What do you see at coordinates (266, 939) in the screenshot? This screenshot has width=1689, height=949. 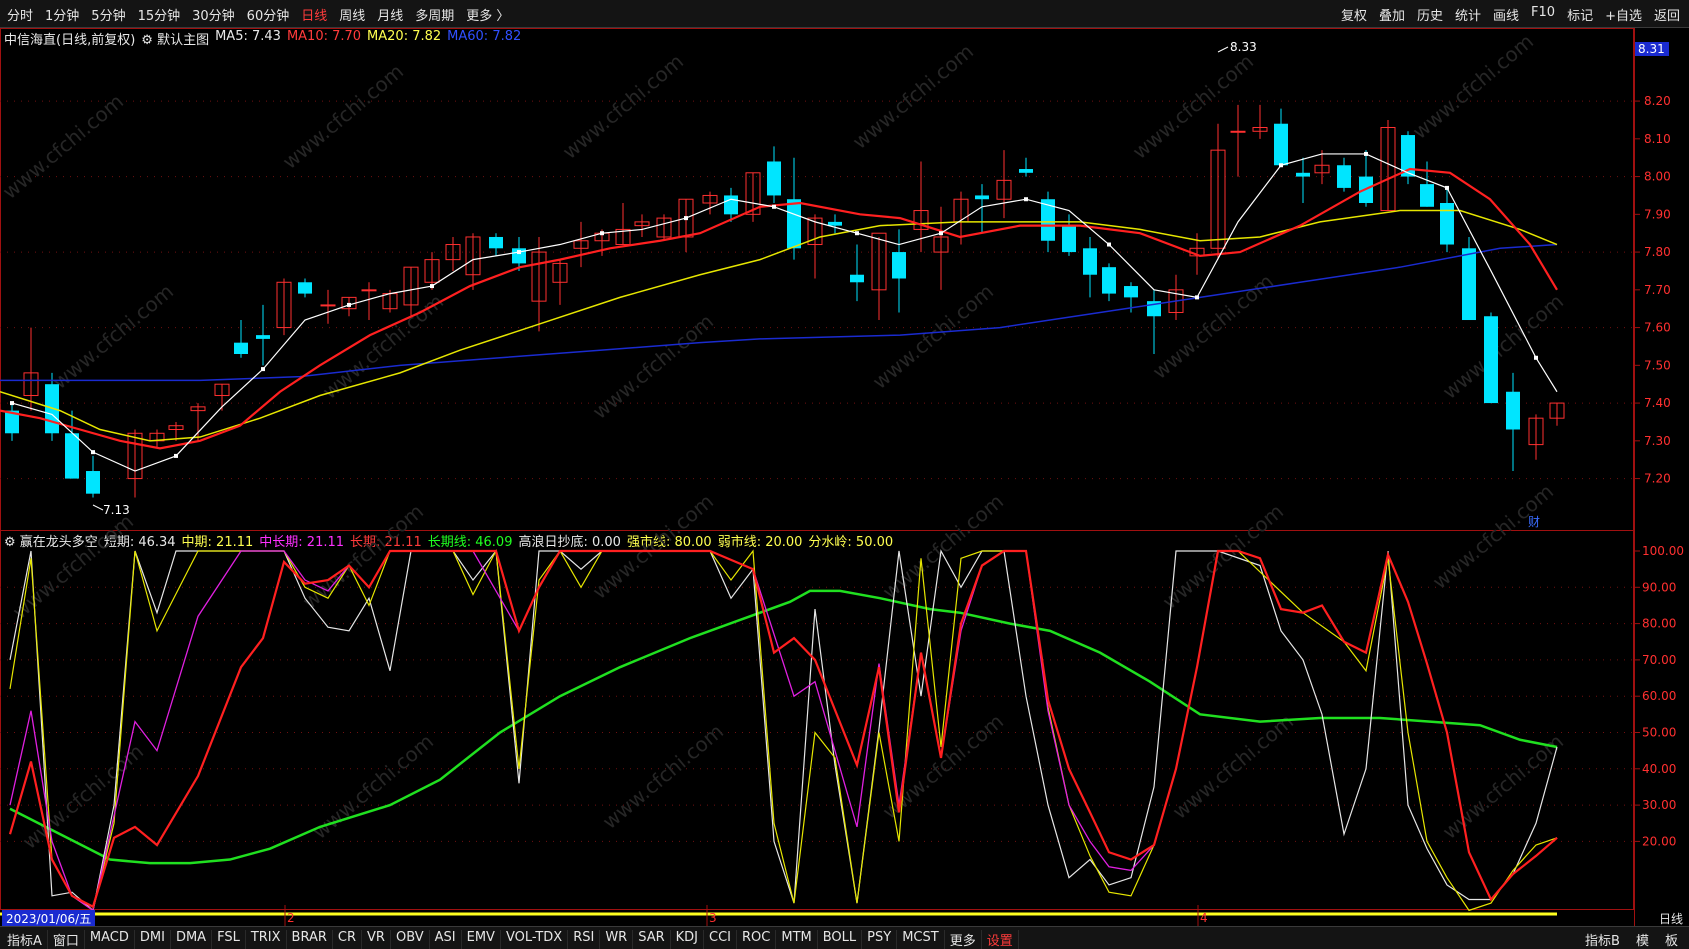 I see `indicator-tab: TRIX` at bounding box center [266, 939].